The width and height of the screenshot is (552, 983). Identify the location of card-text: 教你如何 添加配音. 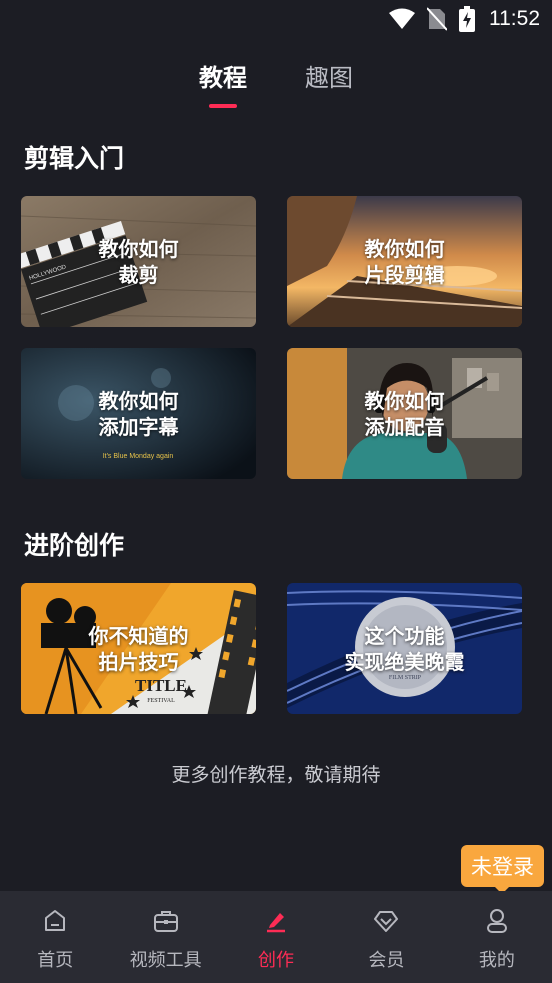
(404, 413).